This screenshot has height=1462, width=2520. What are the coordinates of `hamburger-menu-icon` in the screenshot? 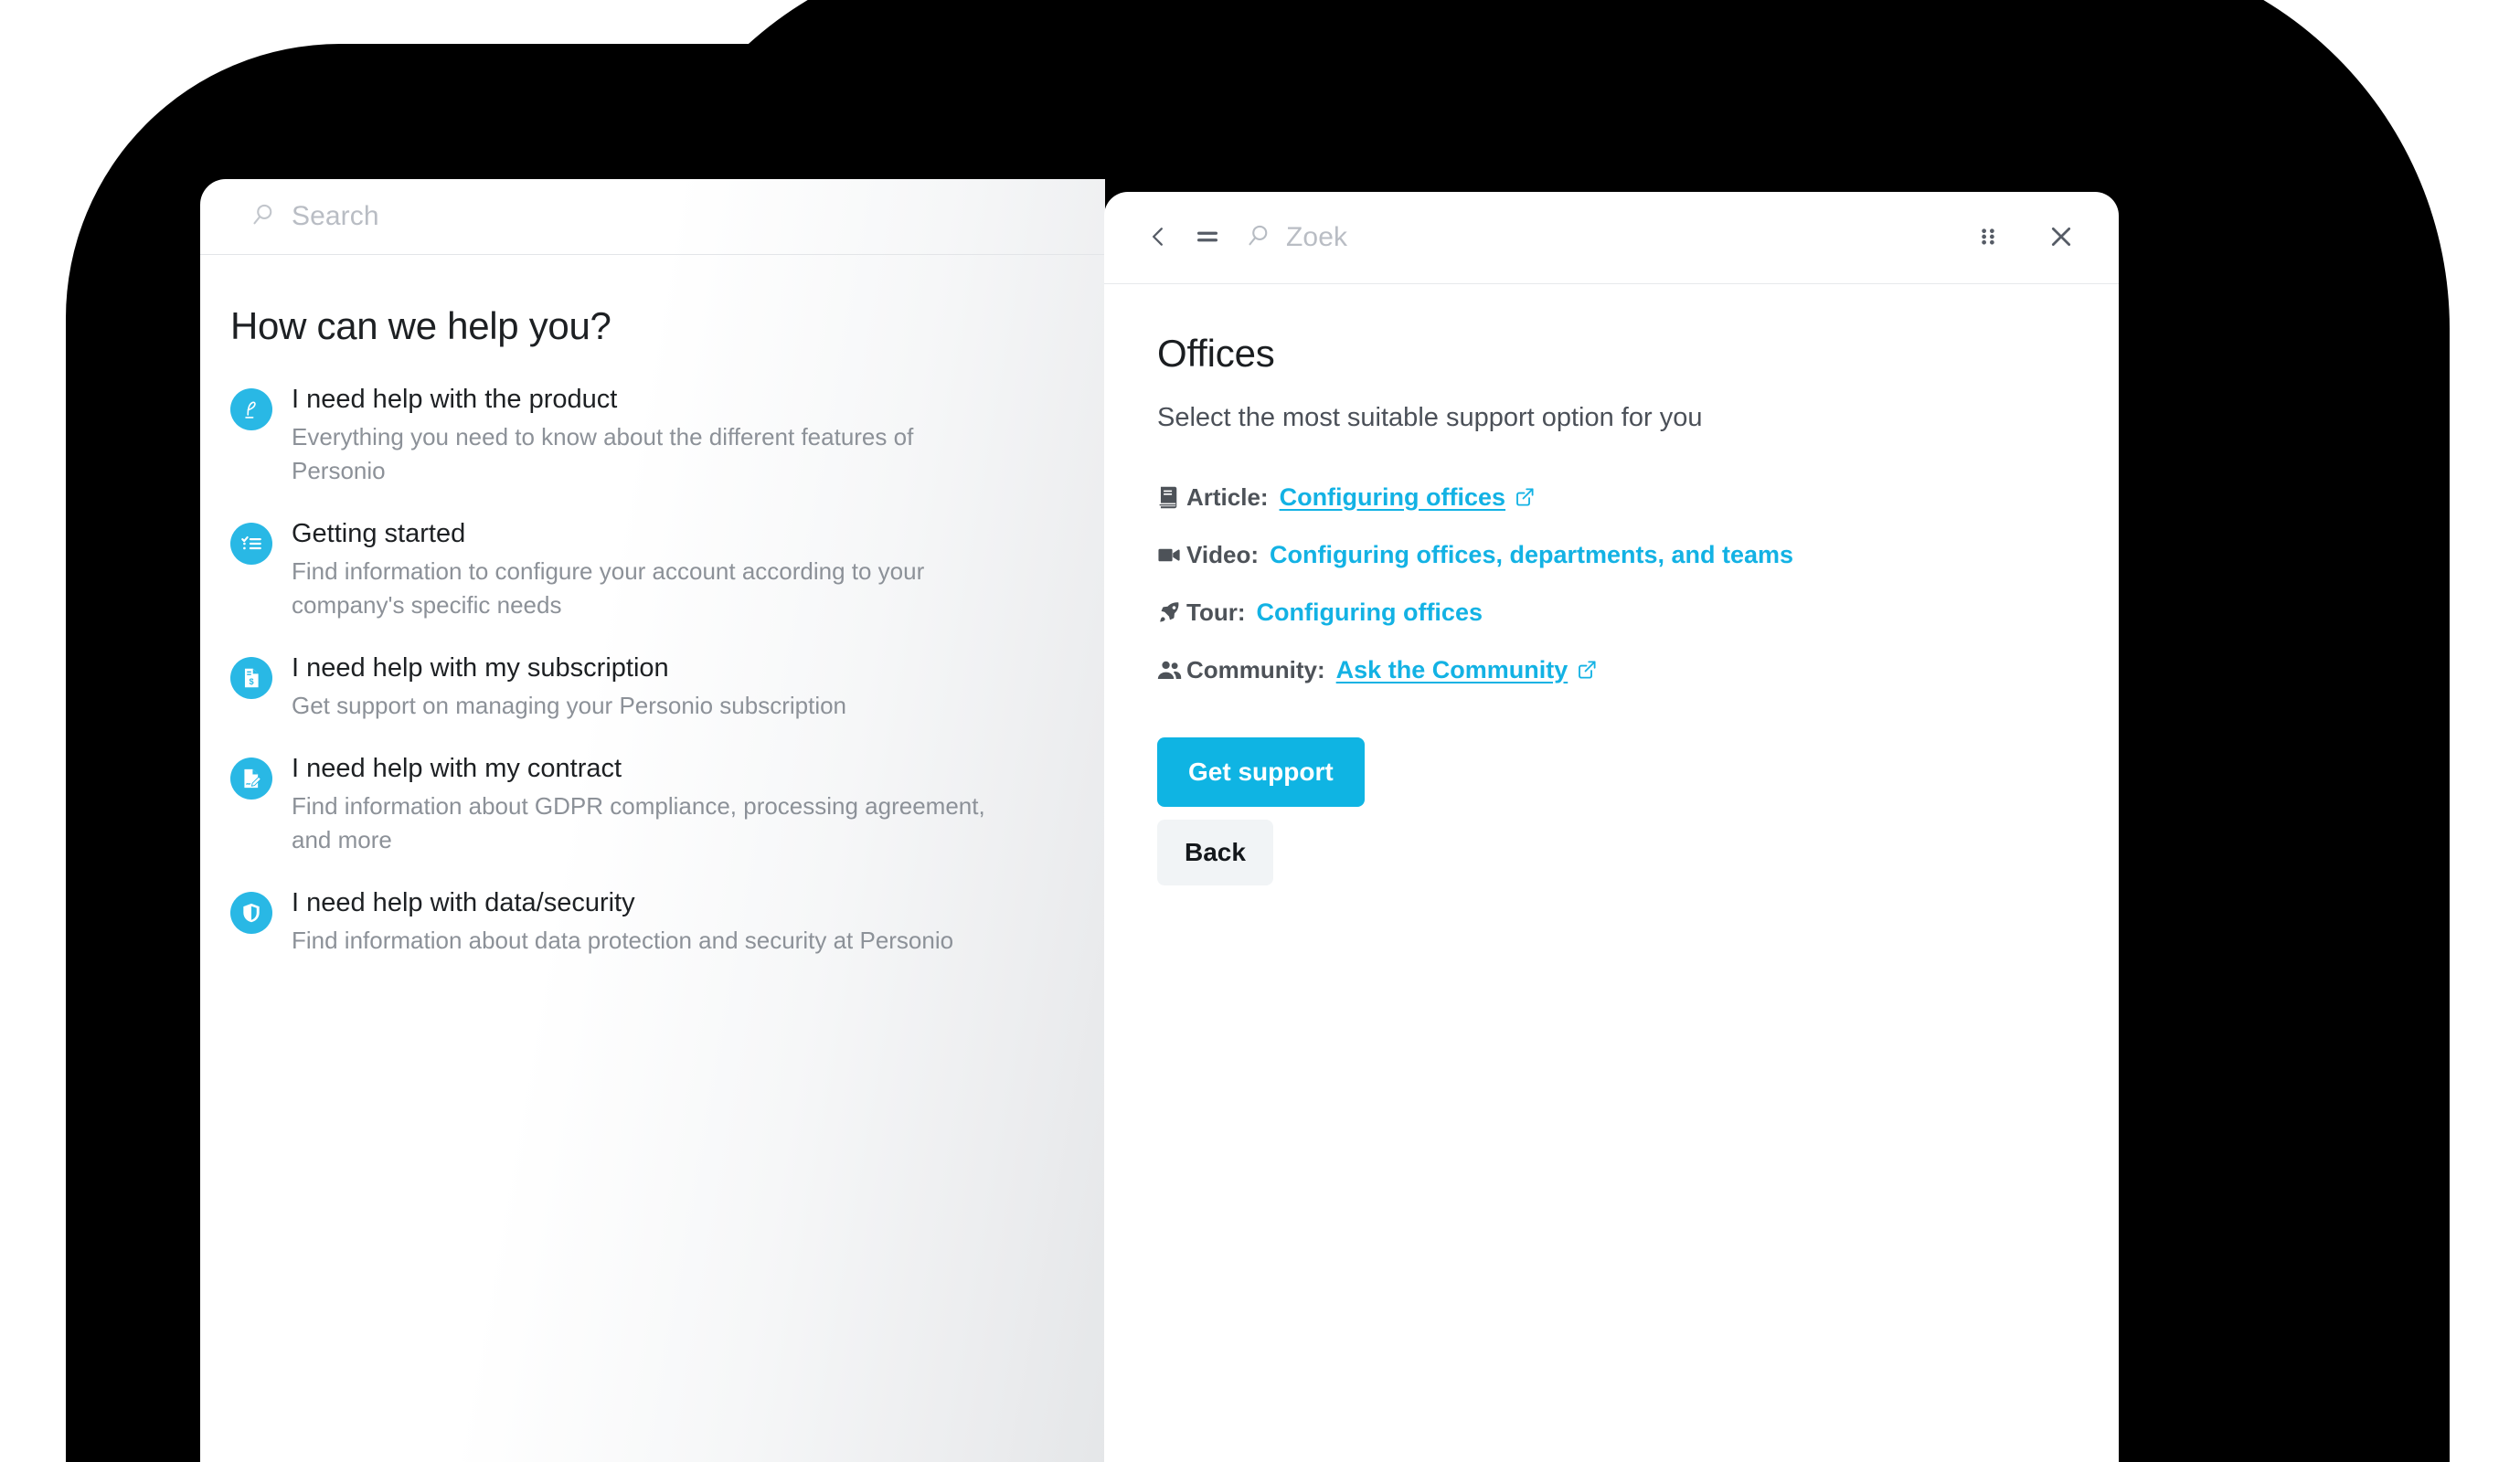 It's located at (1208, 238).